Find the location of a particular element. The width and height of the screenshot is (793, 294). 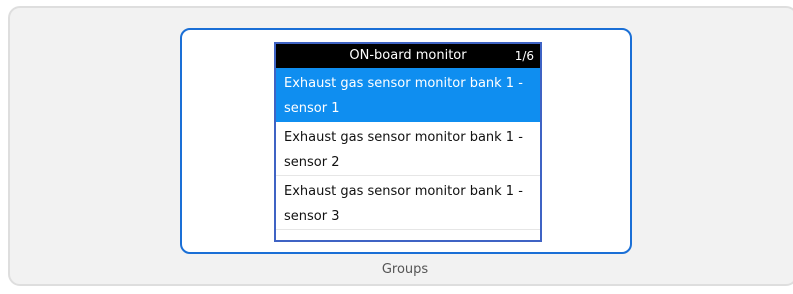

screen-title: ON-board monitor is located at coordinates (408, 55).